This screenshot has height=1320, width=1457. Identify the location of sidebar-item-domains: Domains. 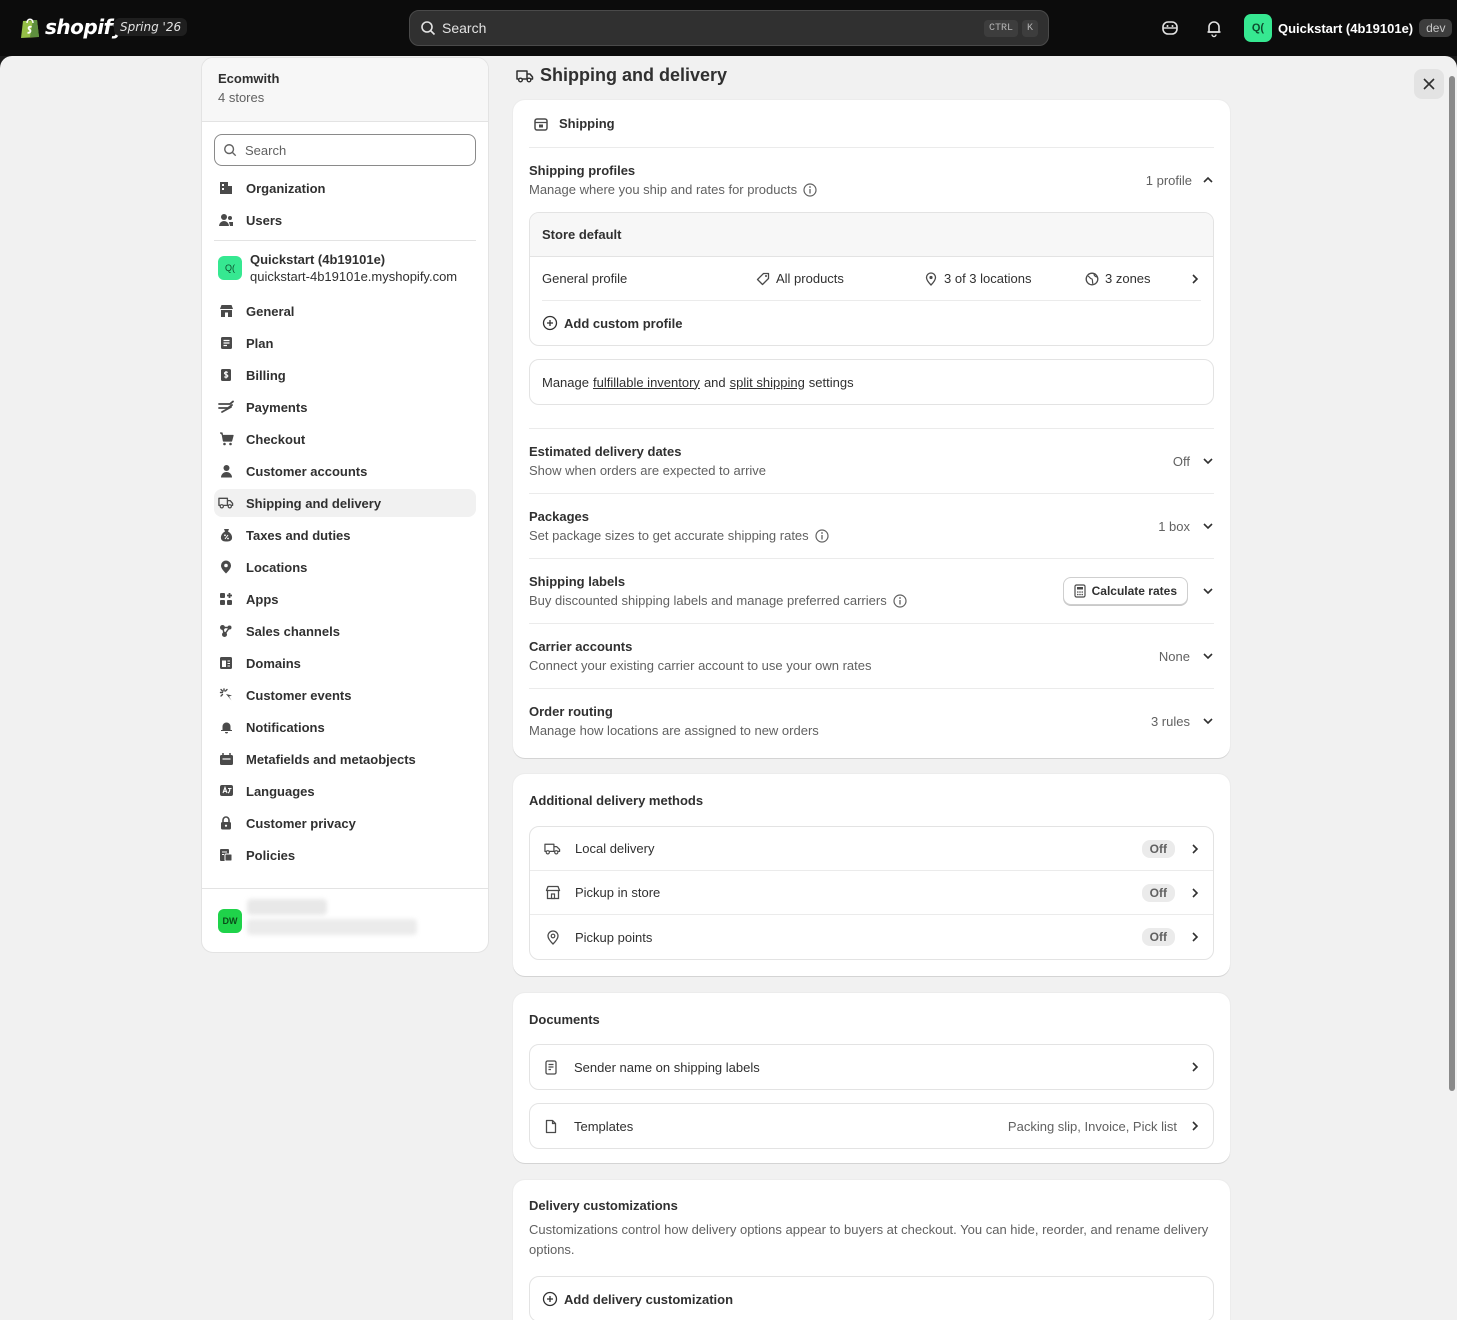
(345, 663).